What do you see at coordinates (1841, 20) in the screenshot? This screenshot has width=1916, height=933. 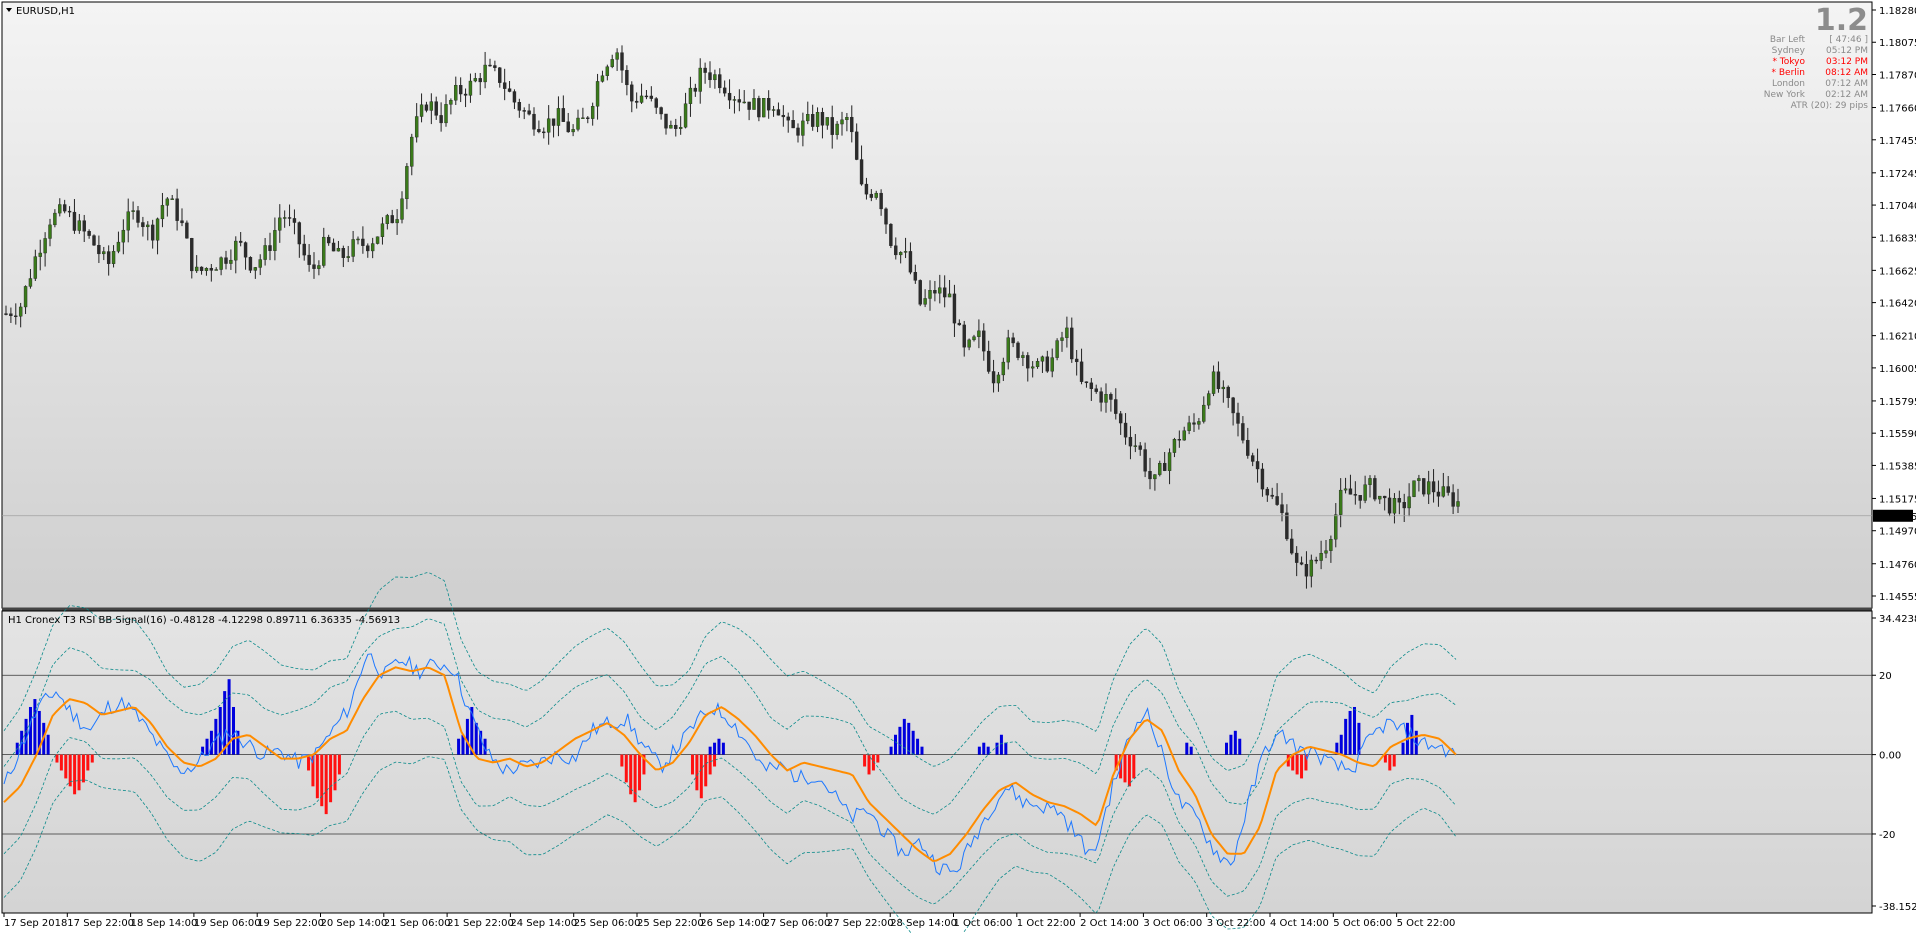 I see `info-big-value: 1.2` at bounding box center [1841, 20].